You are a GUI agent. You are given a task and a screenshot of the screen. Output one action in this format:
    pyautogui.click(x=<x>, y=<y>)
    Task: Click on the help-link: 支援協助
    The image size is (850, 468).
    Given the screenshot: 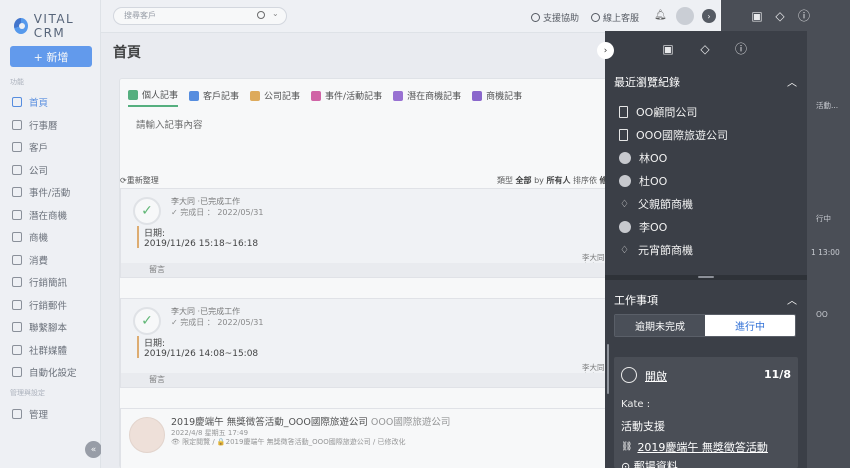 What is the action you would take?
    pyautogui.click(x=555, y=17)
    